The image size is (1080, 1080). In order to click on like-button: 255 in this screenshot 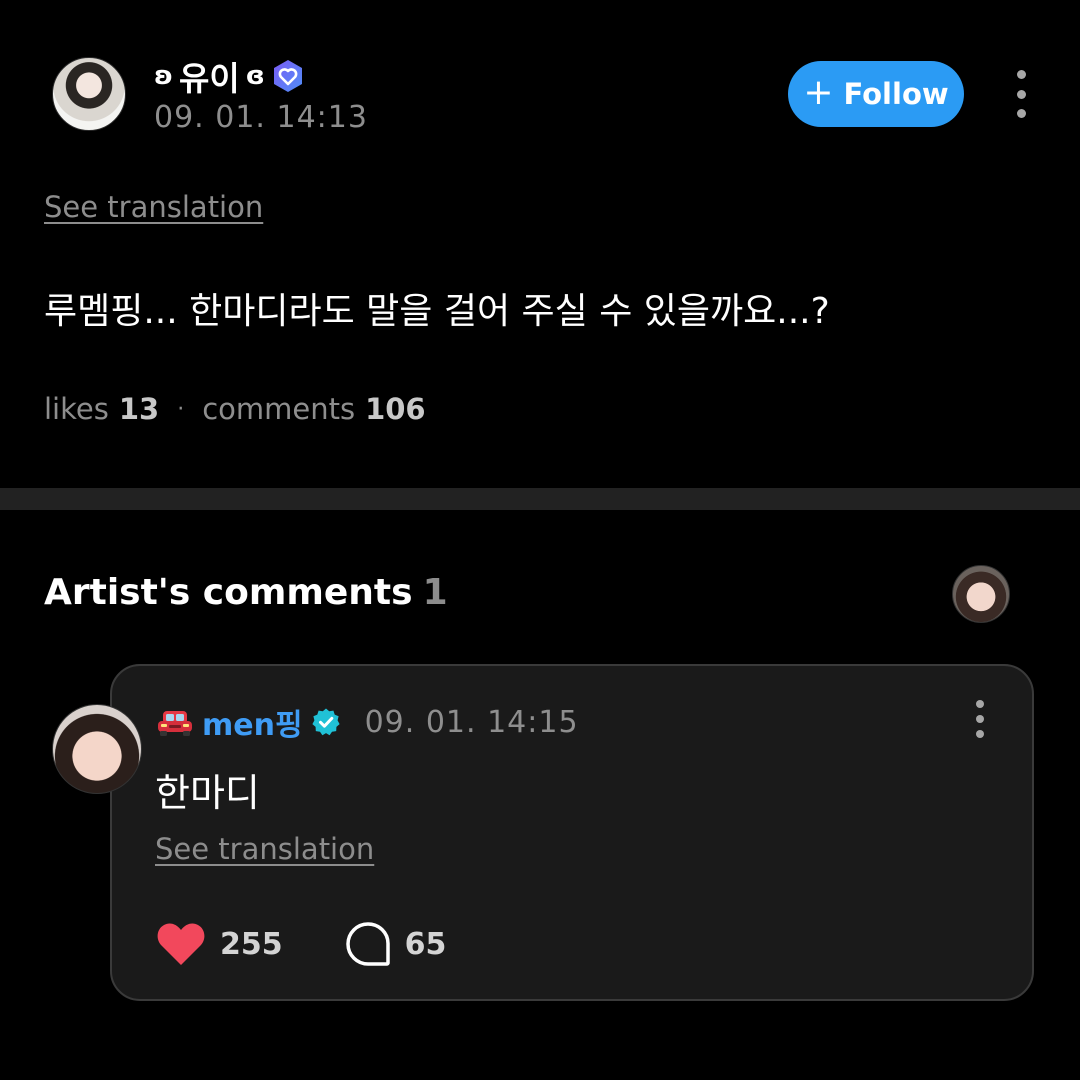, I will do `click(219, 944)`.